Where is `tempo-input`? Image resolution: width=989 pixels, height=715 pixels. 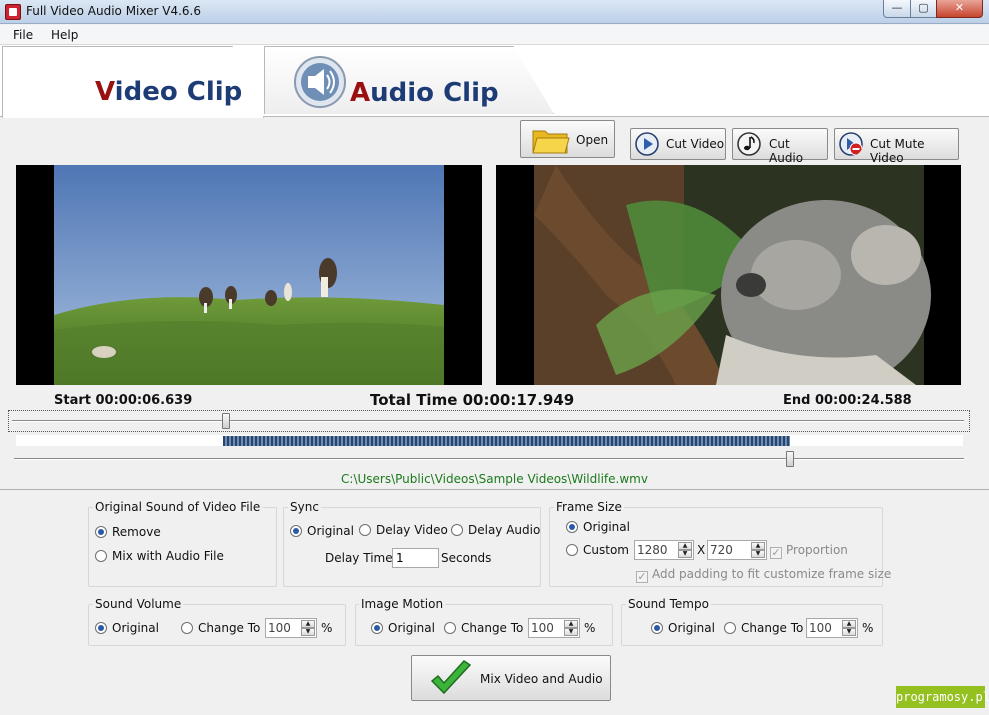
tempo-input is located at coordinates (824, 628).